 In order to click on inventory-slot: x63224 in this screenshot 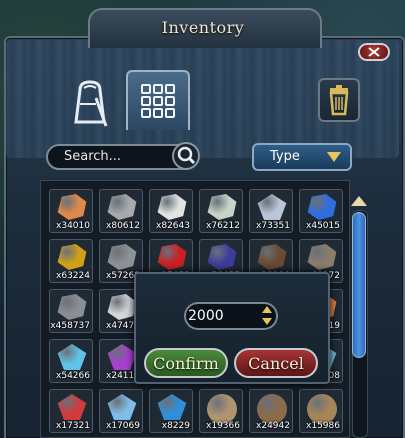, I will do `click(71, 261)`.